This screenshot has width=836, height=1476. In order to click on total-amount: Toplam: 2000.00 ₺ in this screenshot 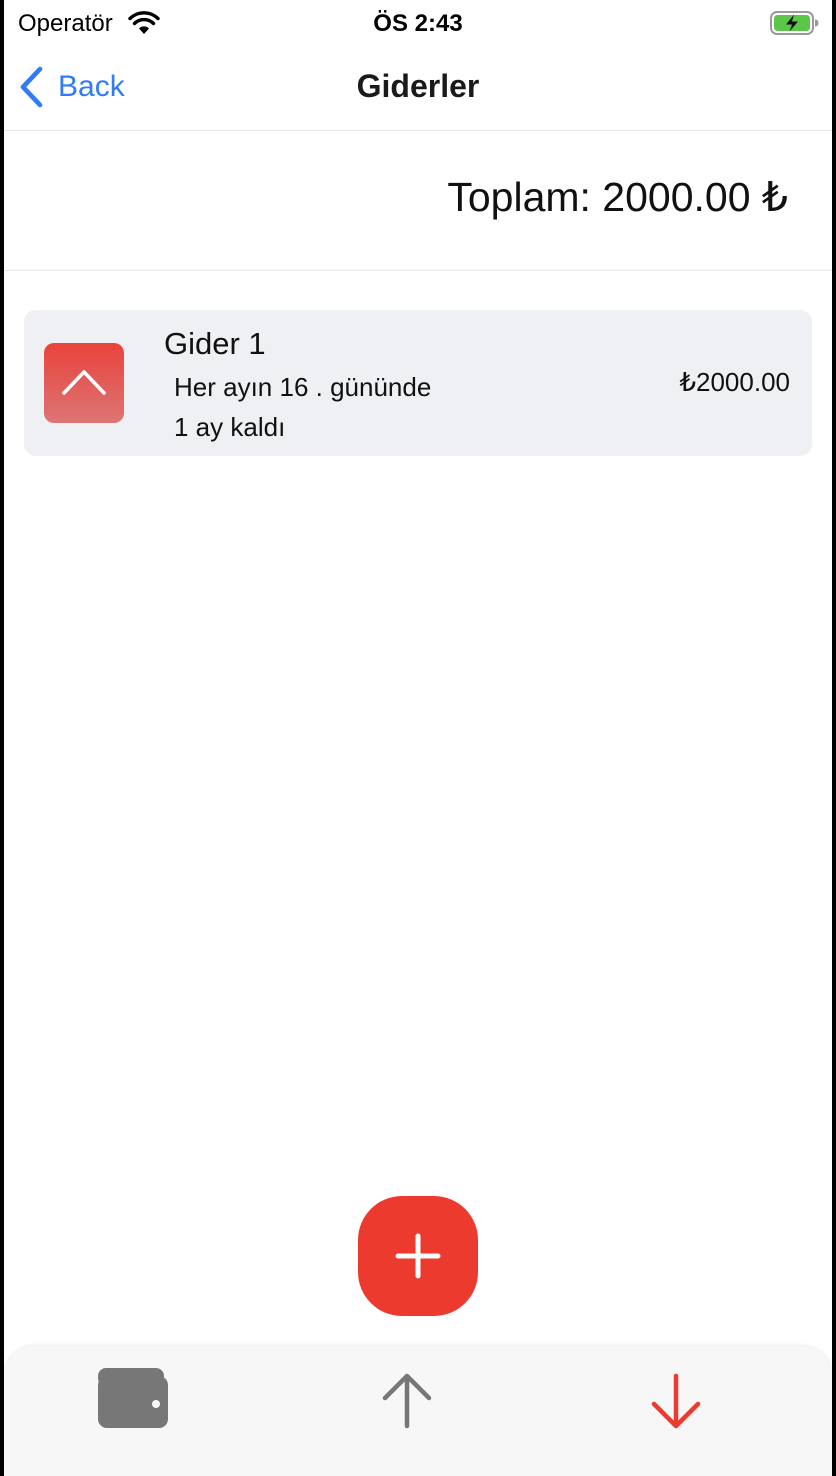, I will do `click(617, 197)`.